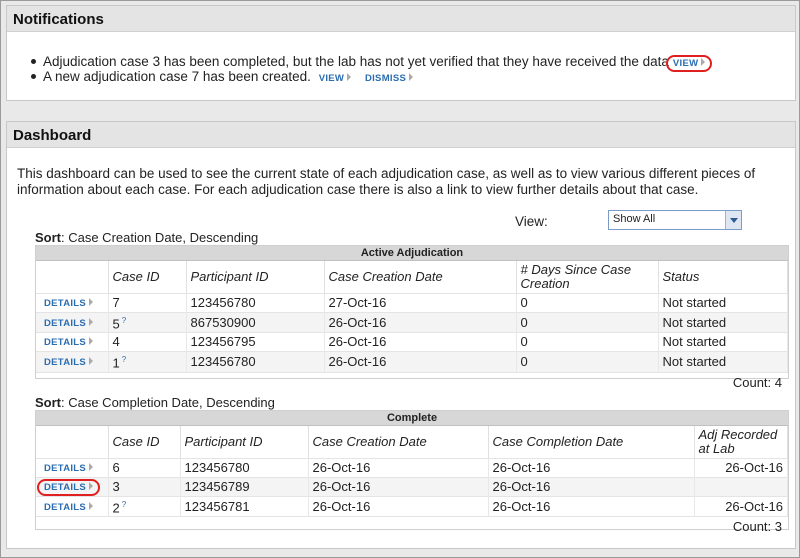  Describe the element at coordinates (144, 468) in the screenshot. I see `case-id-cell: 6` at that location.